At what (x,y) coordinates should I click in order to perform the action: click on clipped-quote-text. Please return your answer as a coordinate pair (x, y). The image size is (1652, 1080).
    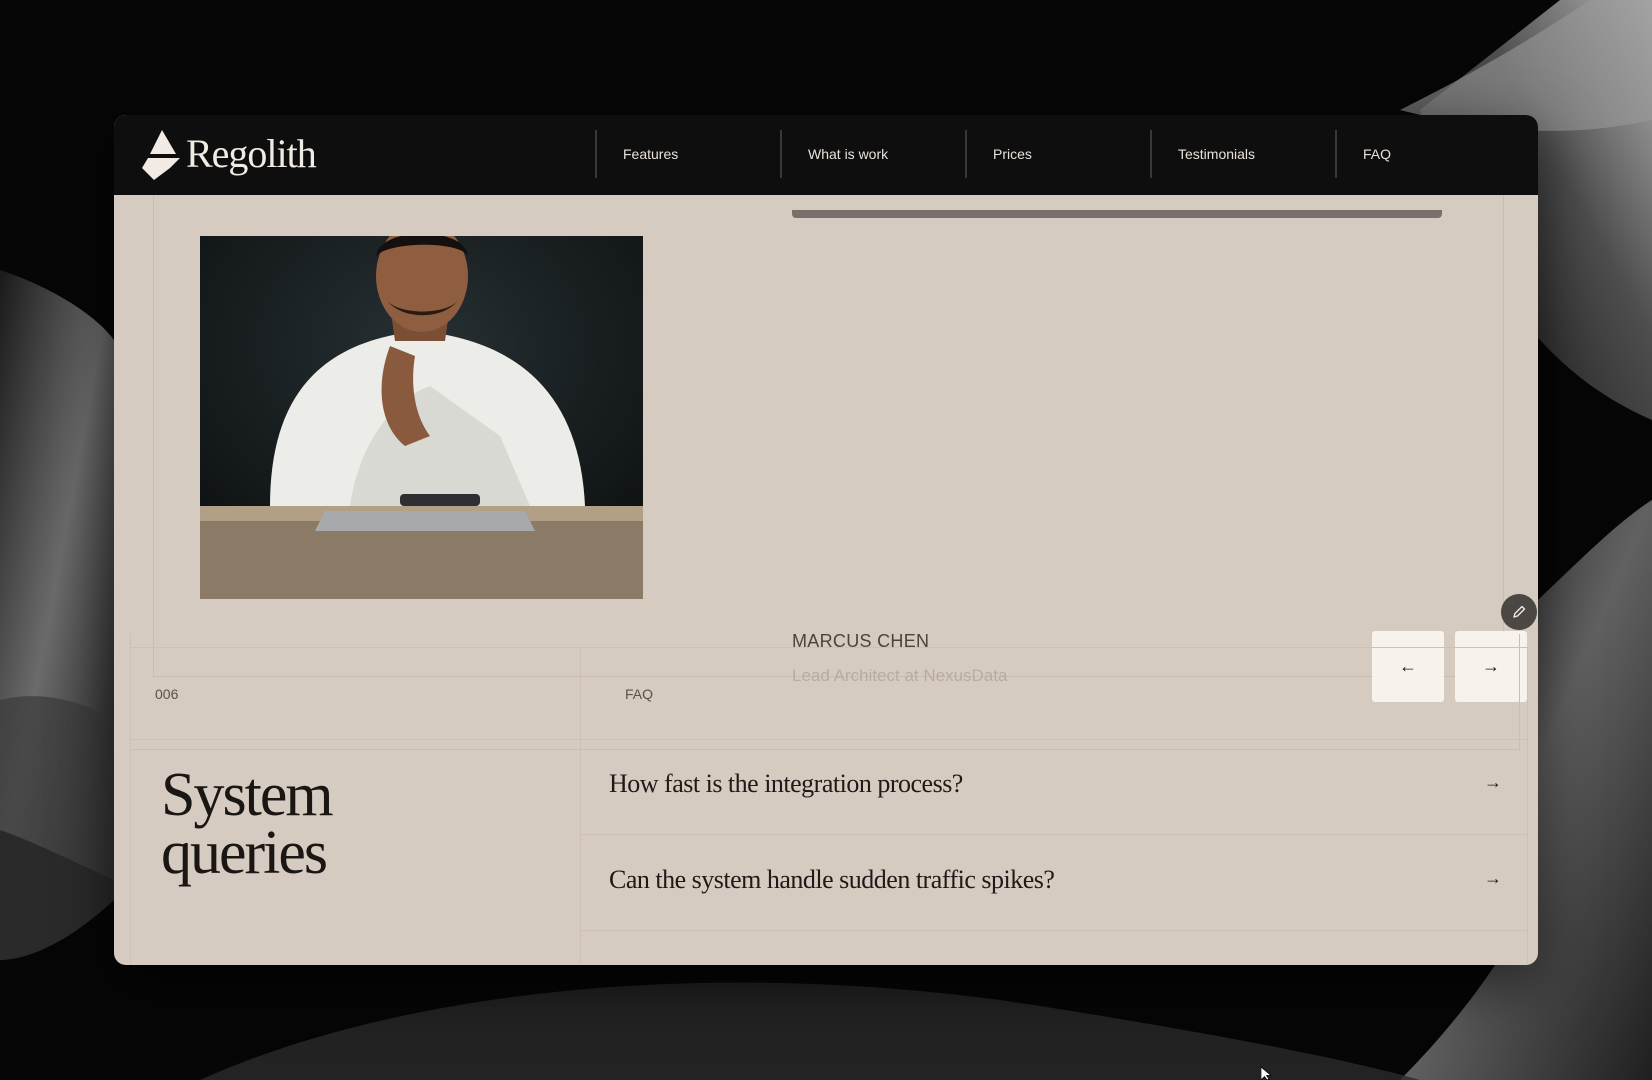
    Looking at the image, I should click on (1117, 214).